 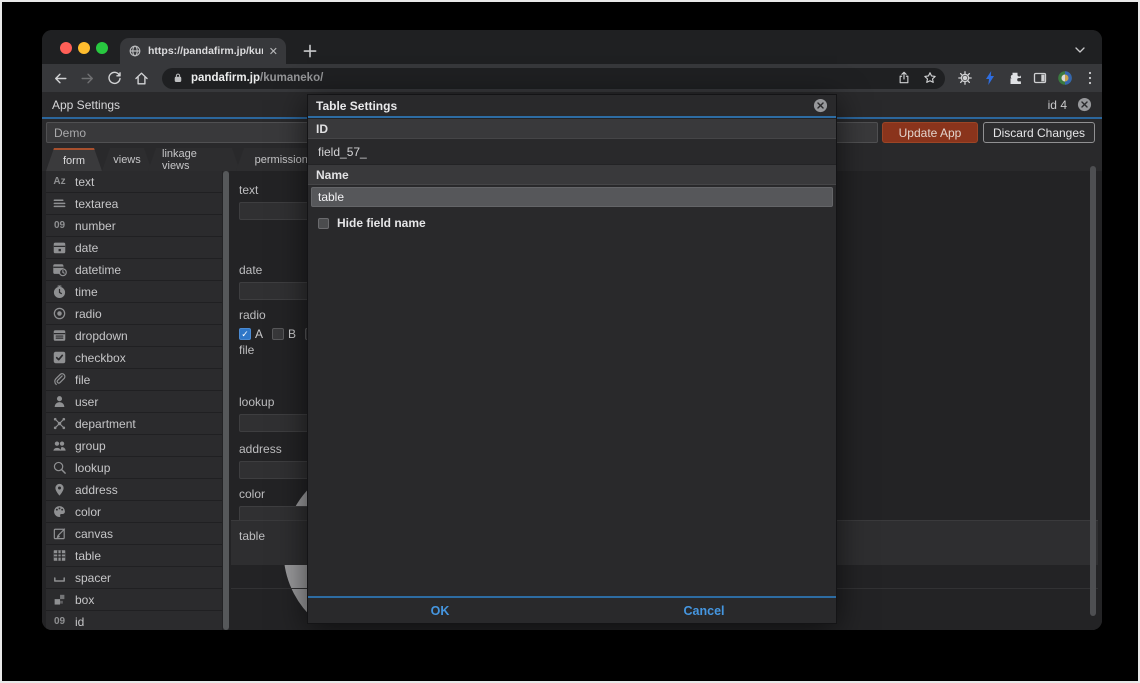 What do you see at coordinates (194, 159) in the screenshot?
I see `settings-tab-linkage-views: linkage views` at bounding box center [194, 159].